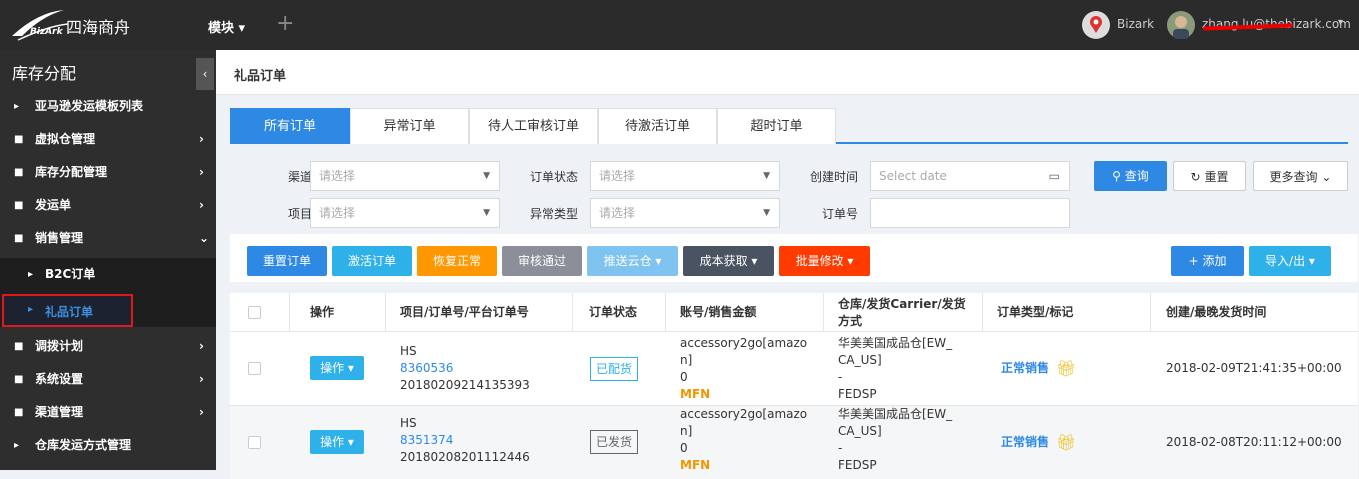 Image resolution: width=1359 pixels, height=479 pixels. Describe the element at coordinates (457, 261) in the screenshot. I see `restore-normal-button: 恢复正常` at that location.